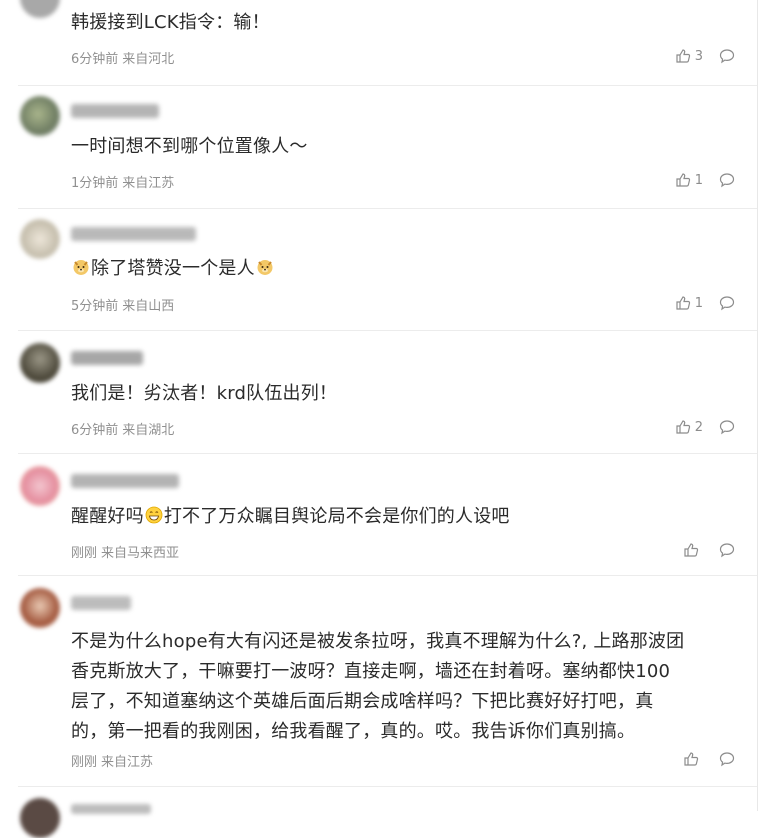  I want to click on comment-text-line: 层了，不知道塞纳这个英雄后面后期会成啥样吗？下把比赛好好打吧，真, so click(362, 701).